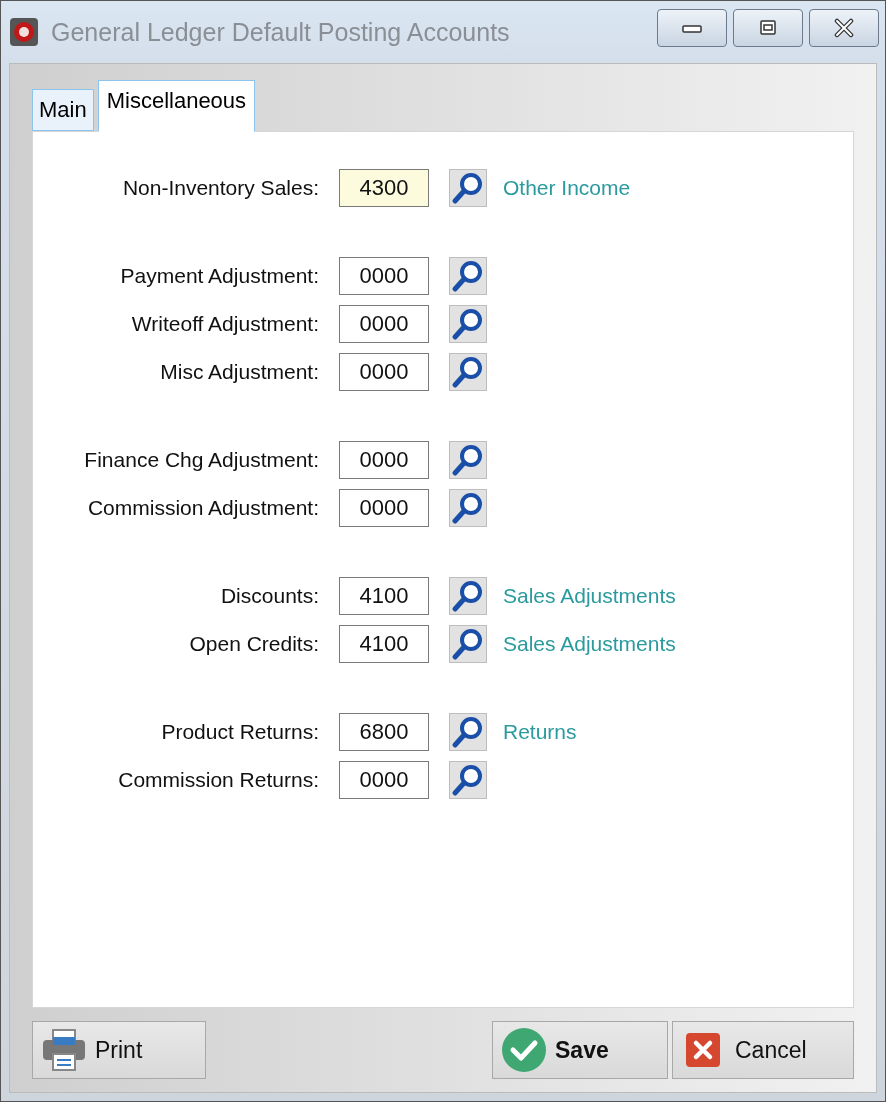 This screenshot has width=888, height=1104. What do you see at coordinates (220, 188) in the screenshot?
I see `field-label: Non-Inventory Sales:` at bounding box center [220, 188].